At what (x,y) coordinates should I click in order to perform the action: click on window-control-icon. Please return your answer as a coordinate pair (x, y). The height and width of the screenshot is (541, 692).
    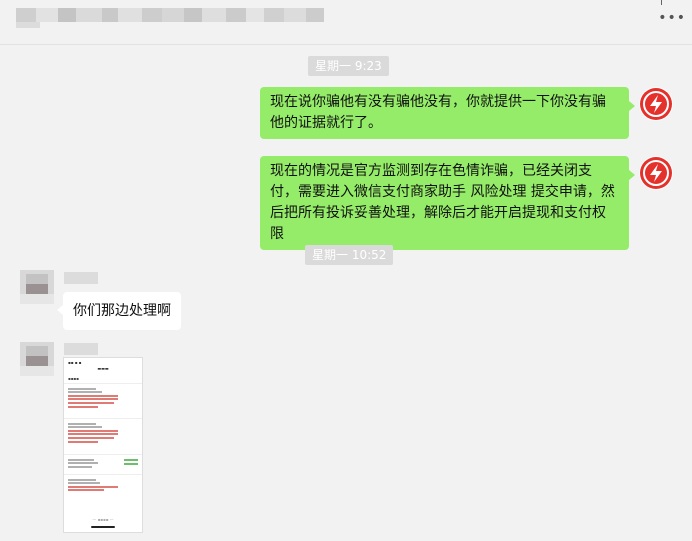
    Looking at the image, I should click on (661, 2).